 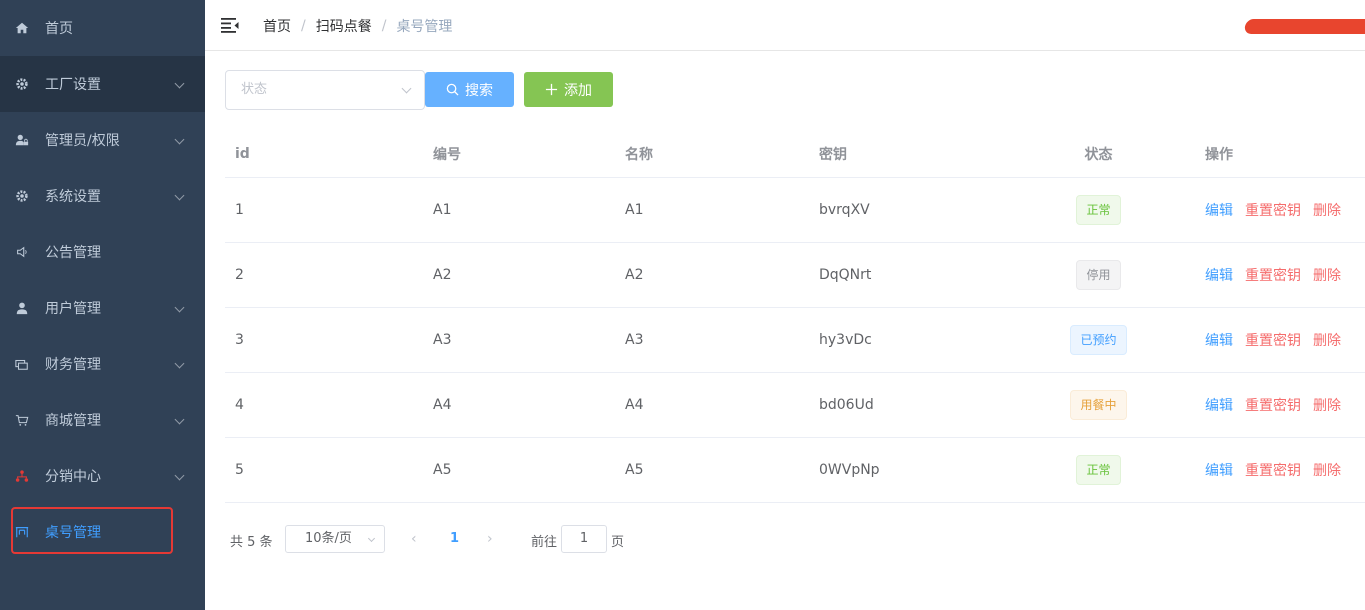 I want to click on page-size-value: 10条/页, so click(x=328, y=538).